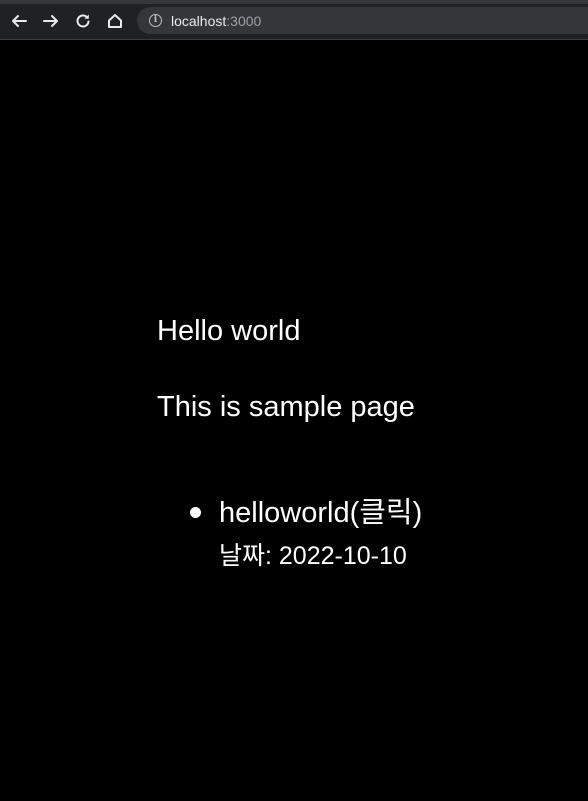 This screenshot has height=801, width=588. Describe the element at coordinates (313, 556) in the screenshot. I see `post-date: 날짜: 2022-10-10` at that location.